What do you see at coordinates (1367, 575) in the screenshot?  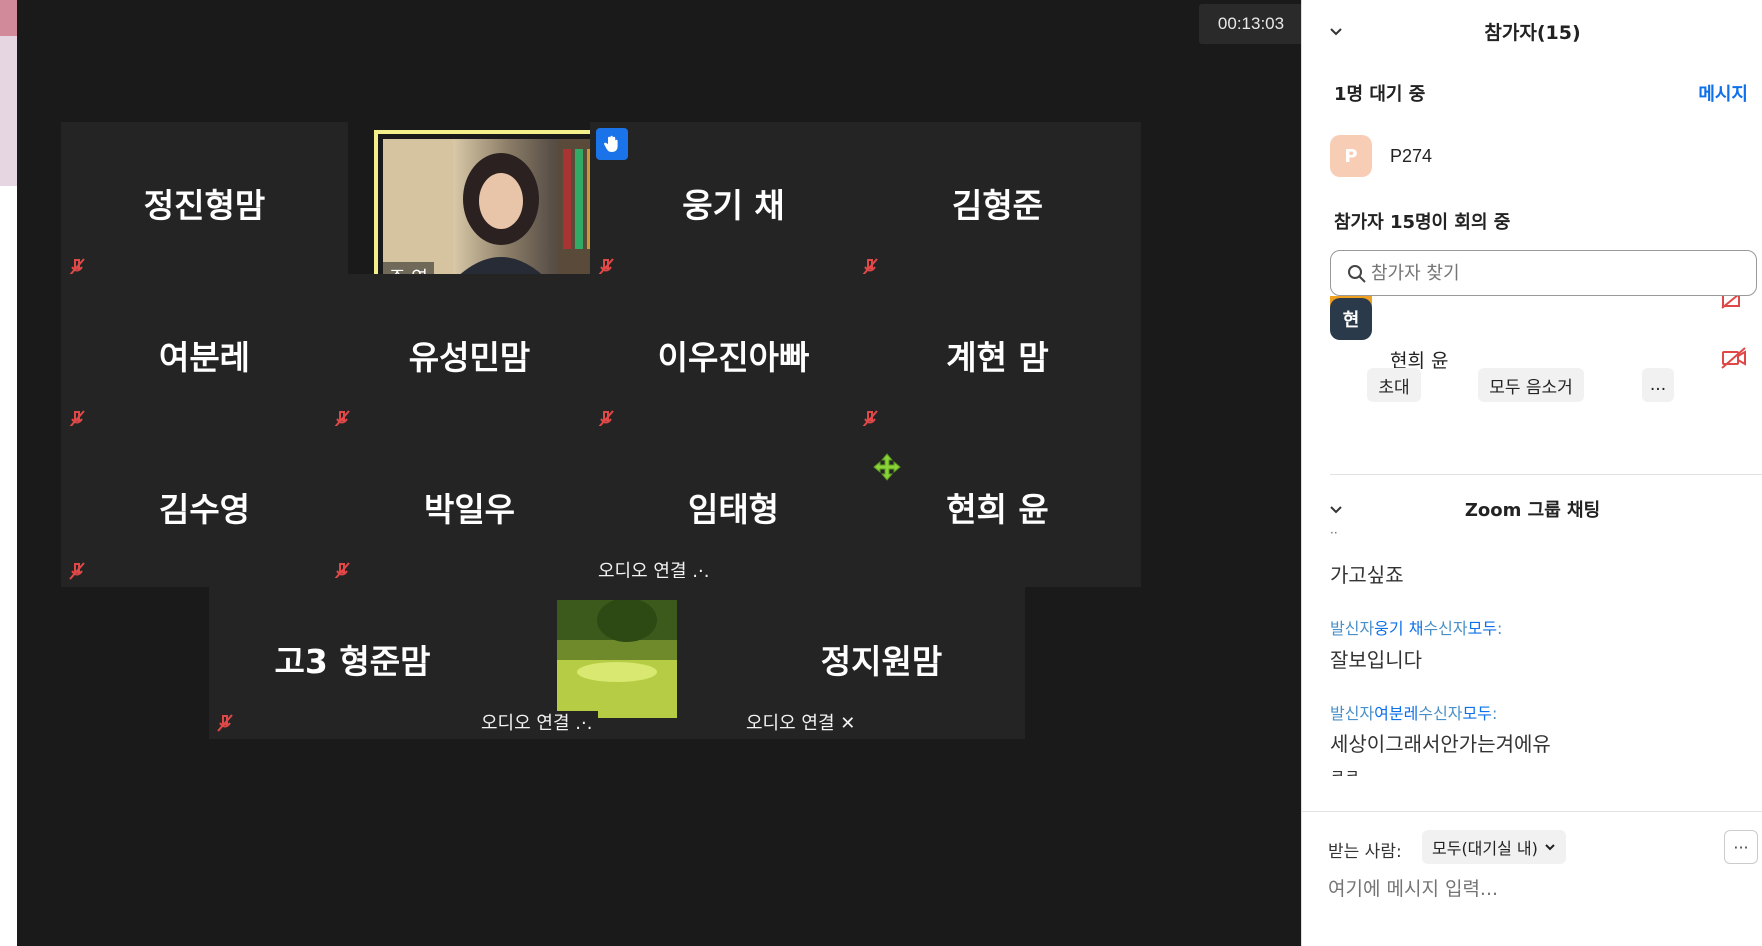 I see `chat-message: 가고싶죠` at bounding box center [1367, 575].